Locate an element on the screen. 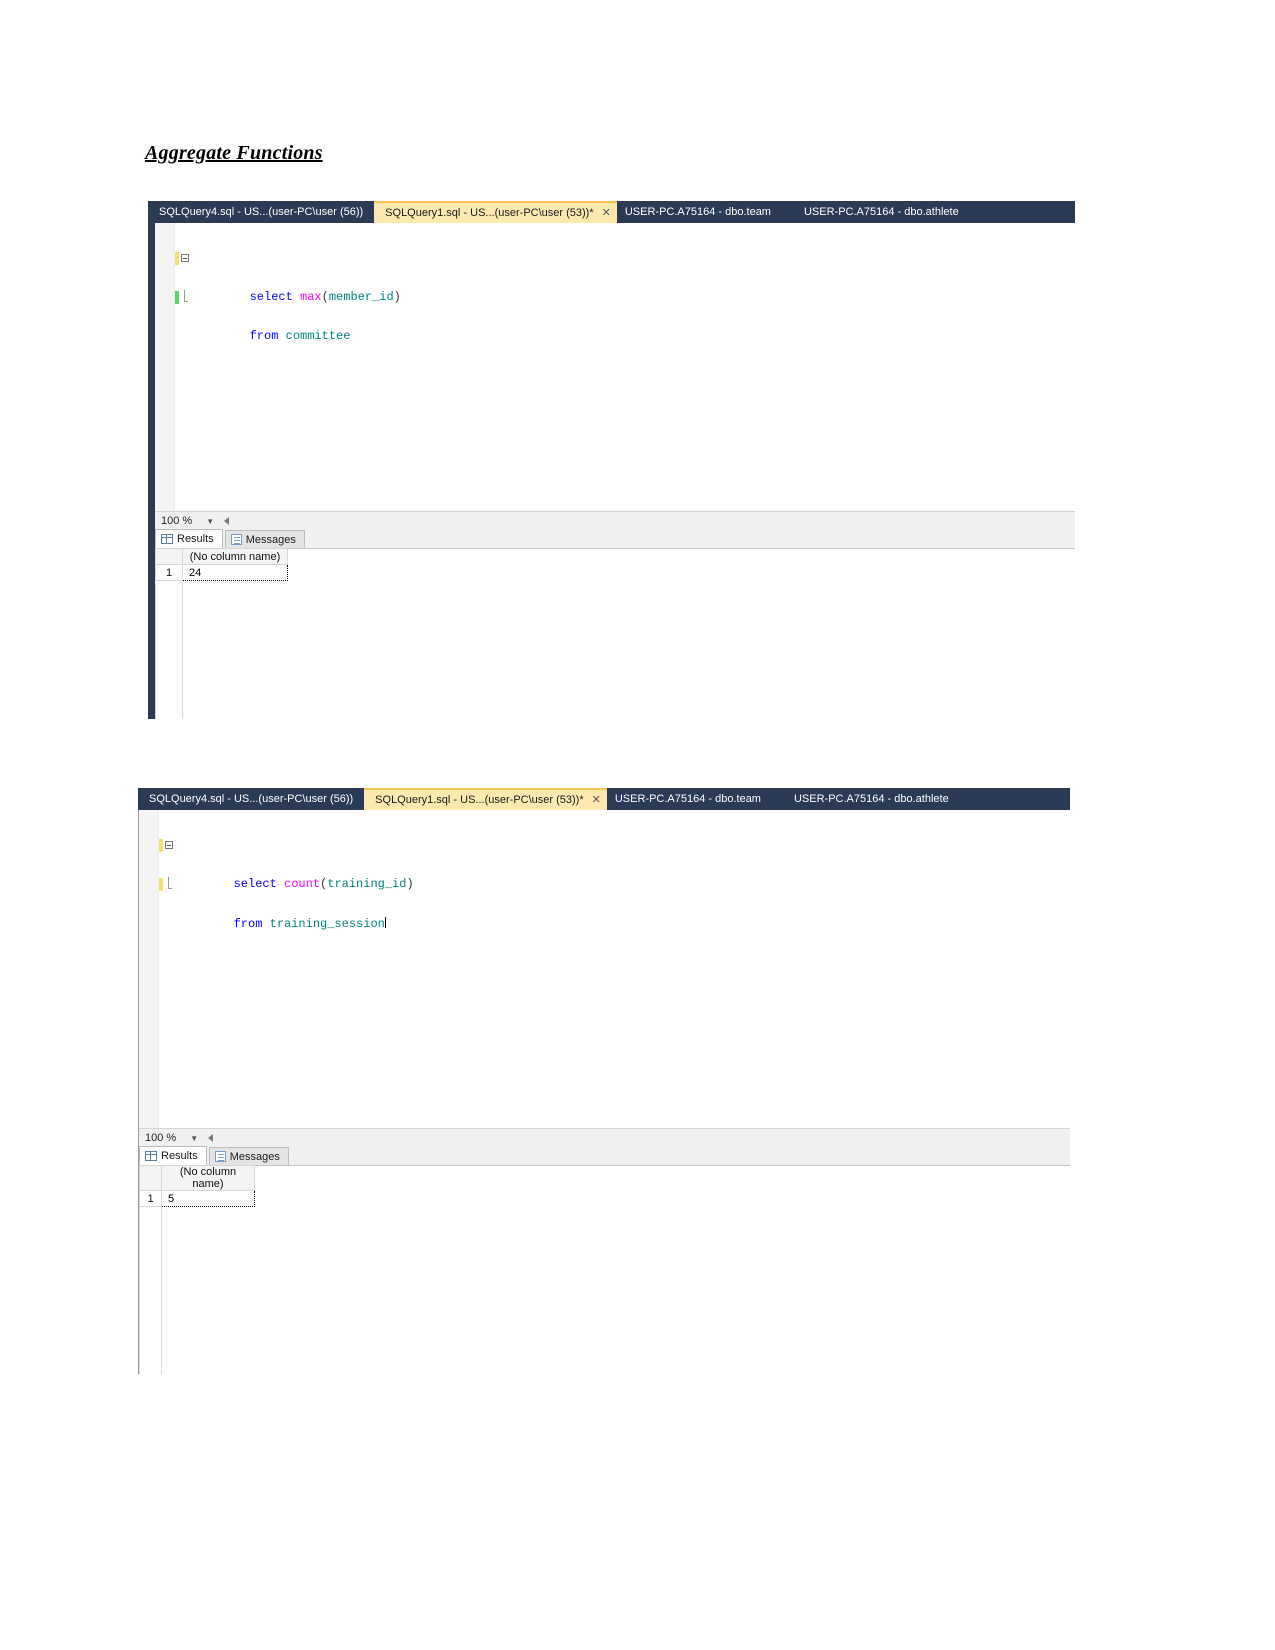 This screenshot has width=1275, height=1650. sql-code-1: select max(member_id) from committee is located at coordinates (625, 284).